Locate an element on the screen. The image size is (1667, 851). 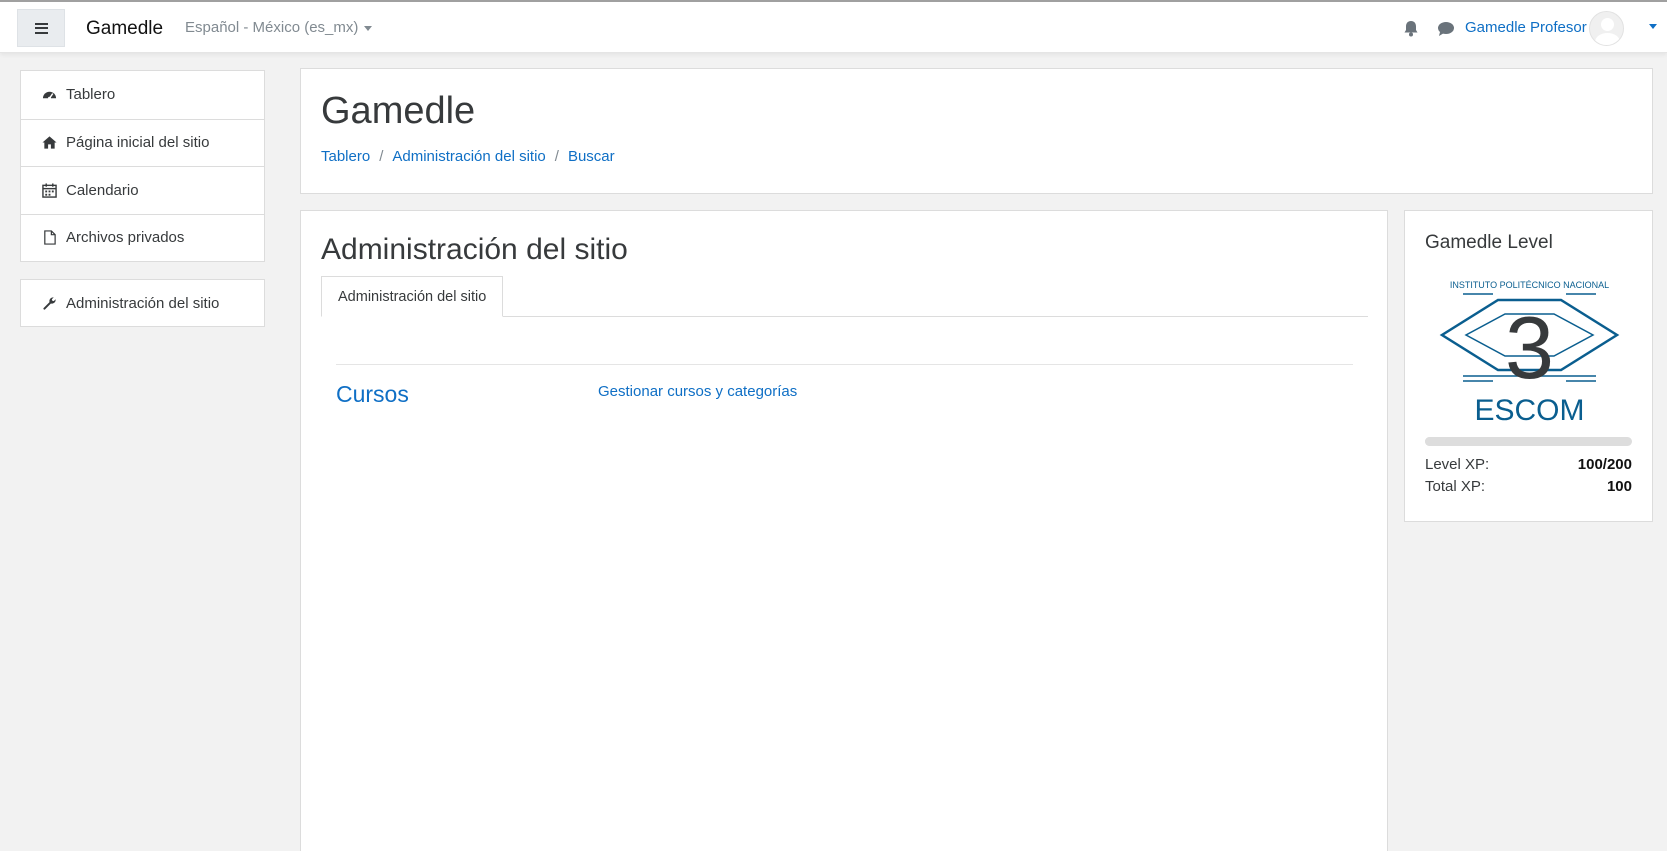
drawer-toggle-button is located at coordinates (41, 28).